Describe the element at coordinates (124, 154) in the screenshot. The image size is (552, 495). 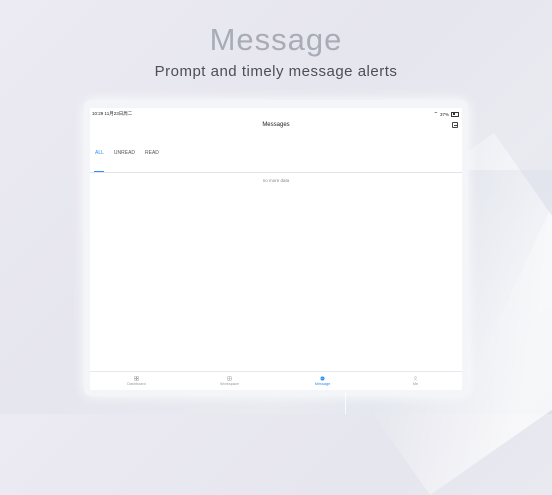
I see `tab-unread: UNREAD` at that location.